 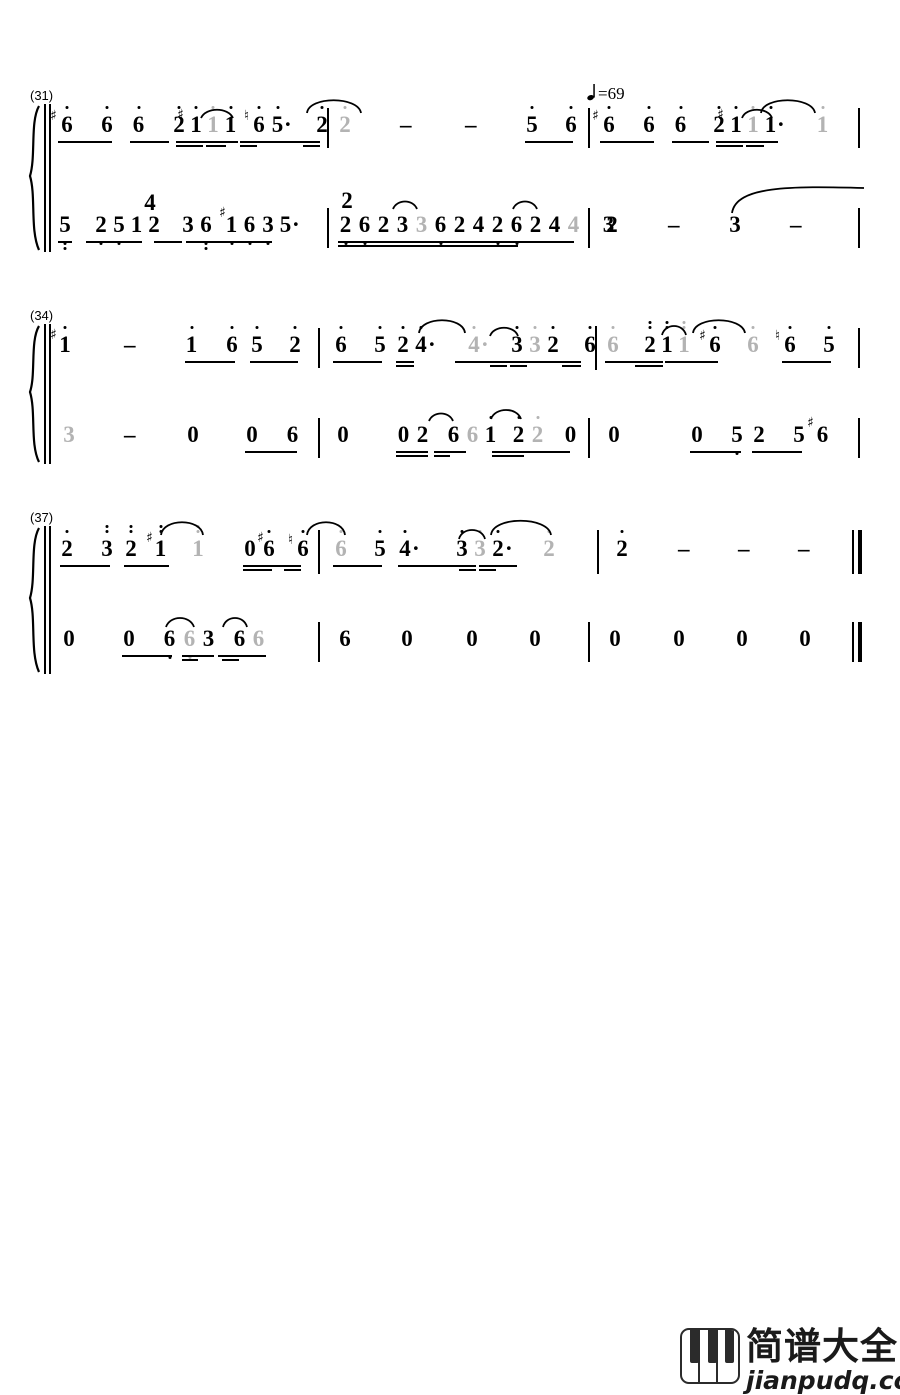 I want to click on final-barline-thick, so click(x=860, y=642).